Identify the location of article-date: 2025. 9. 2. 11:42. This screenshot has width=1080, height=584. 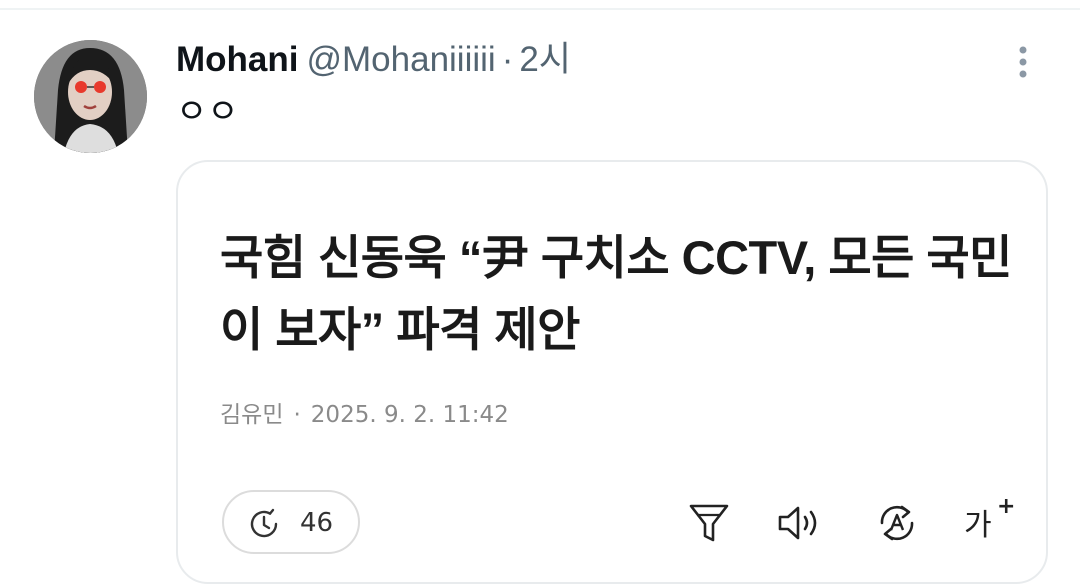
(409, 415).